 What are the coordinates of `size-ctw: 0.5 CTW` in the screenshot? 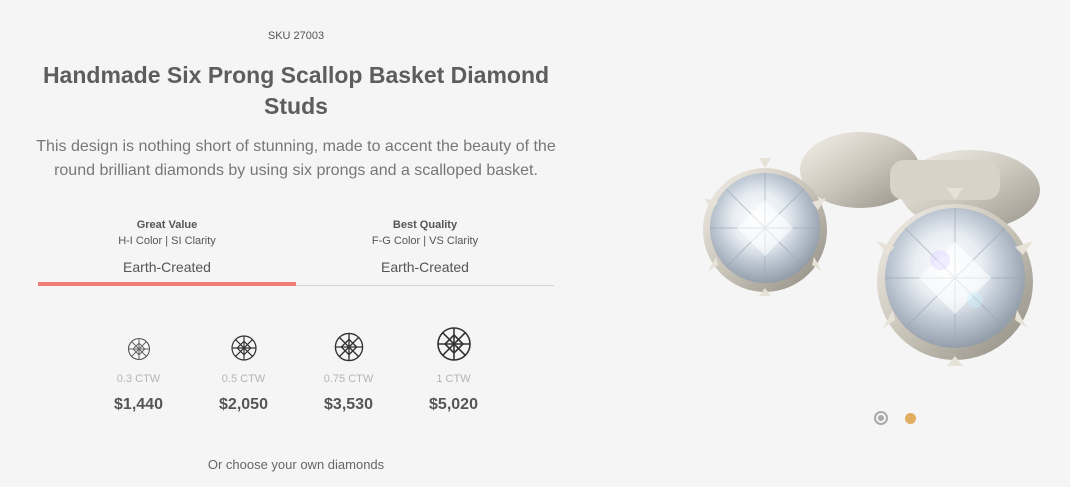 It's located at (243, 379).